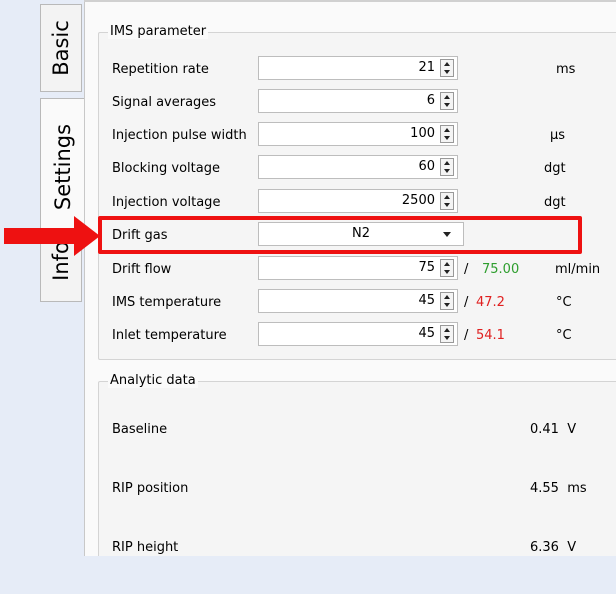 The image size is (616, 594). I want to click on drift-flow-measured: 75.00, so click(501, 269).